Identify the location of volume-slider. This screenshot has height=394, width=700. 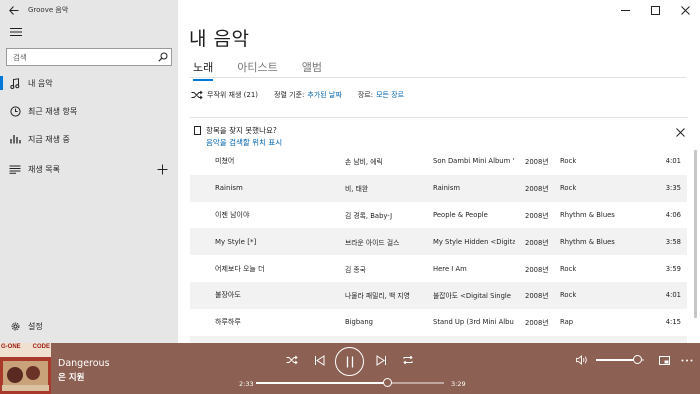
(620, 359).